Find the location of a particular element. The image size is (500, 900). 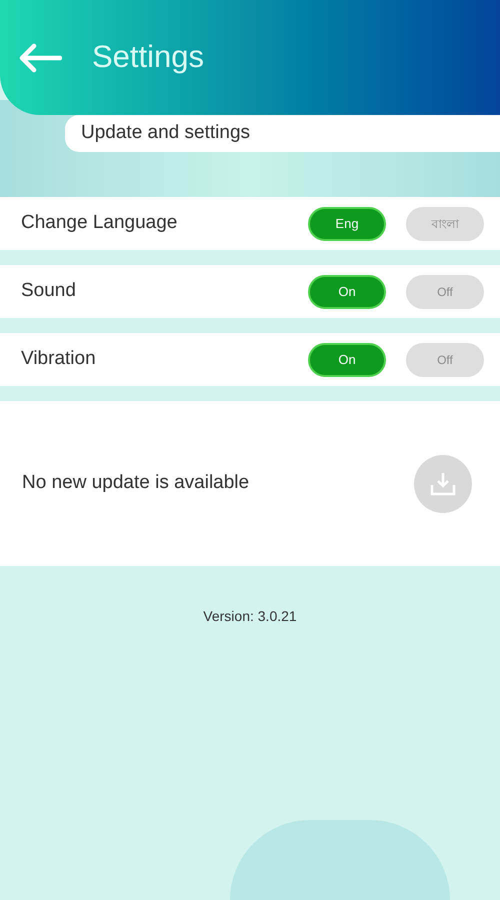

setting-label: Sound is located at coordinates (48, 291).